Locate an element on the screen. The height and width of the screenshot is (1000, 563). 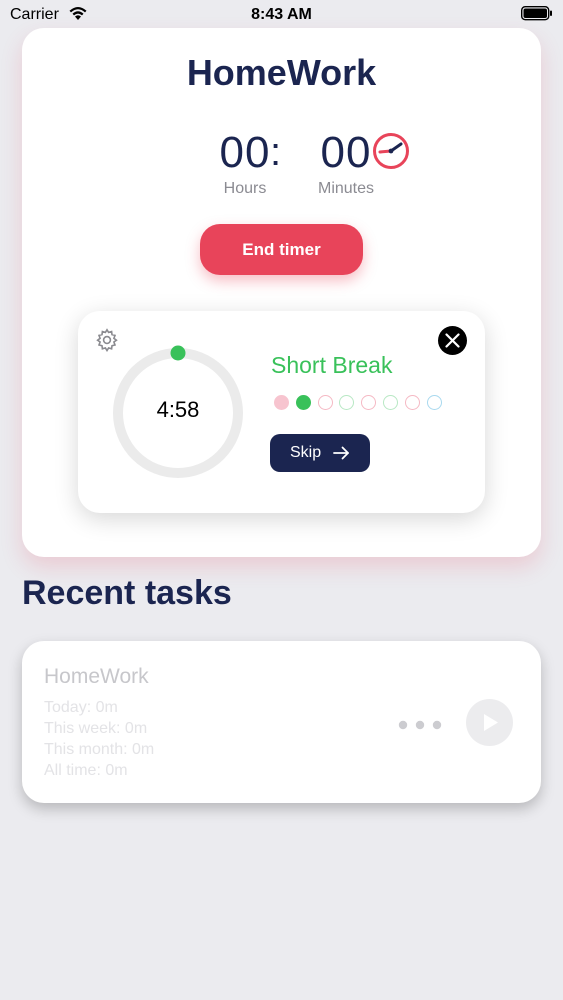
play-task-button is located at coordinates (489, 722).